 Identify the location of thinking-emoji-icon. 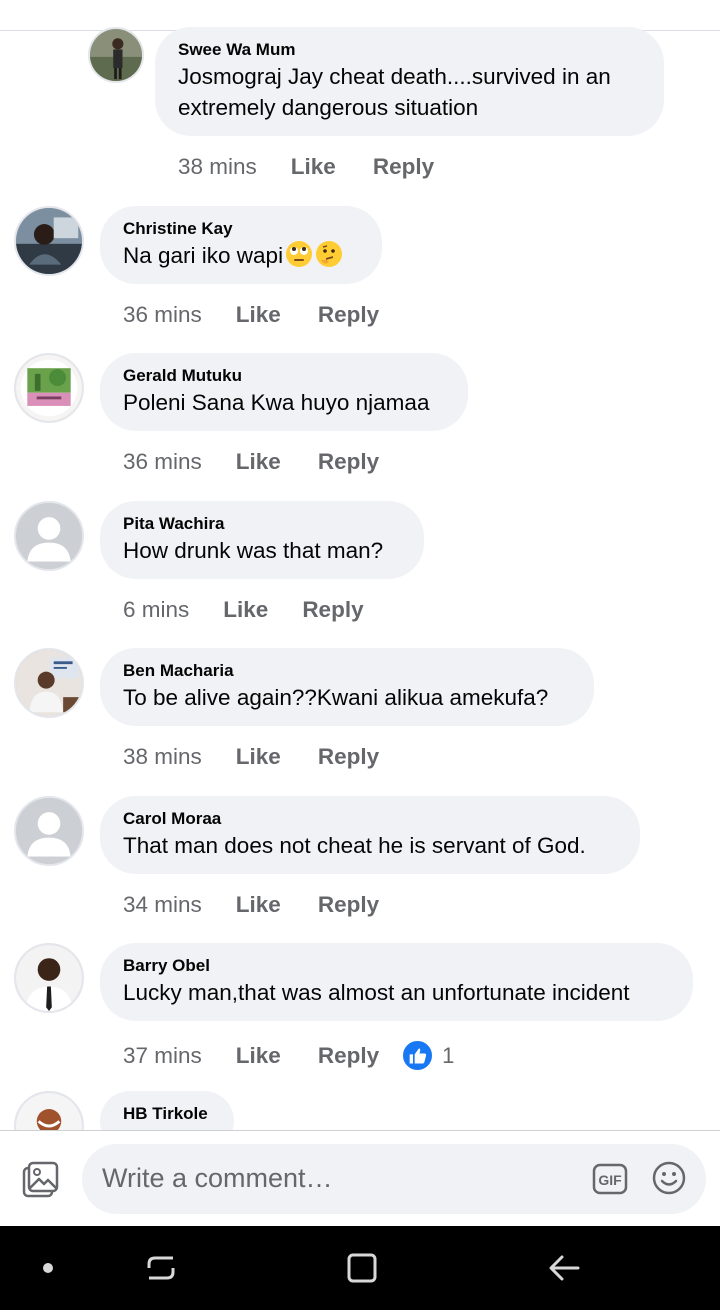
(329, 254).